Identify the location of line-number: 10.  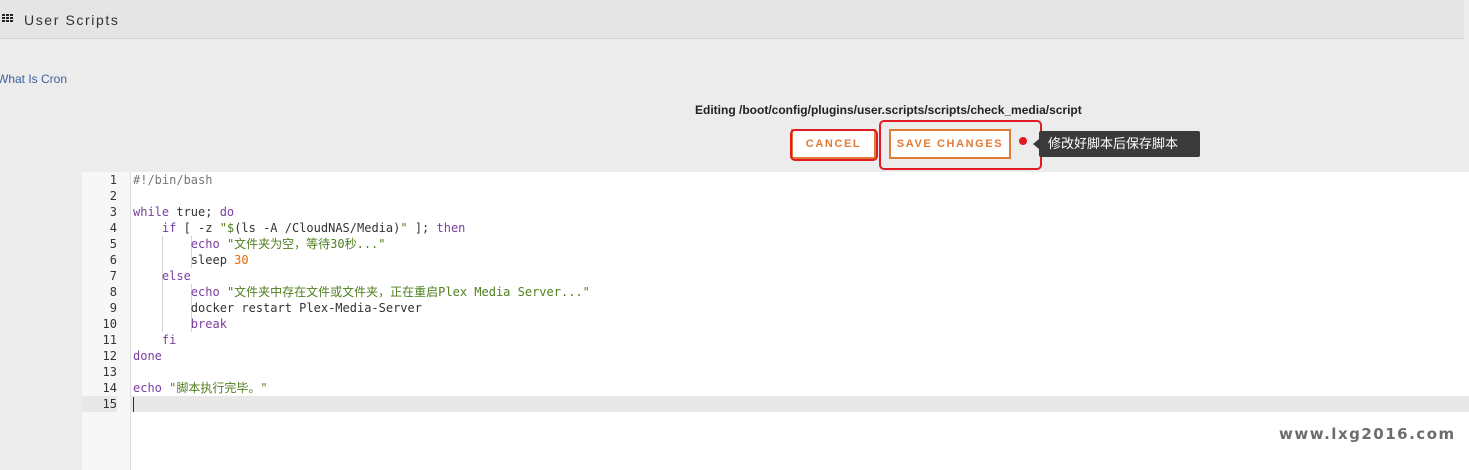
(109, 324).